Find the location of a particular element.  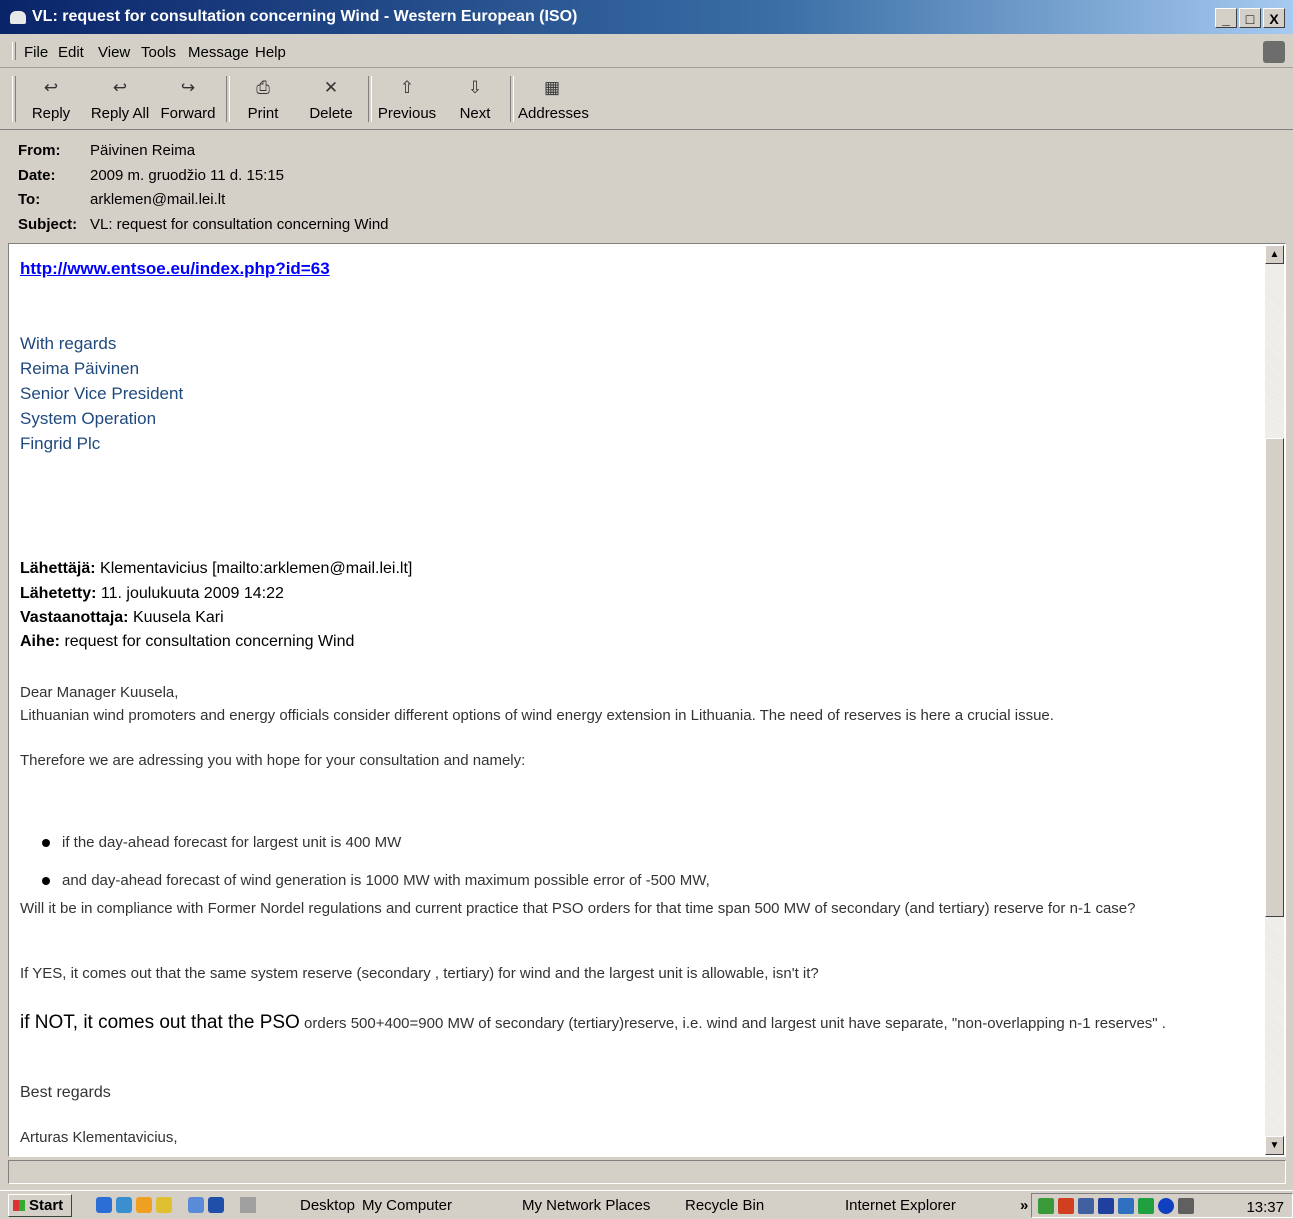

scroll-down-arrow-icon: ▼ is located at coordinates (1274, 1145).